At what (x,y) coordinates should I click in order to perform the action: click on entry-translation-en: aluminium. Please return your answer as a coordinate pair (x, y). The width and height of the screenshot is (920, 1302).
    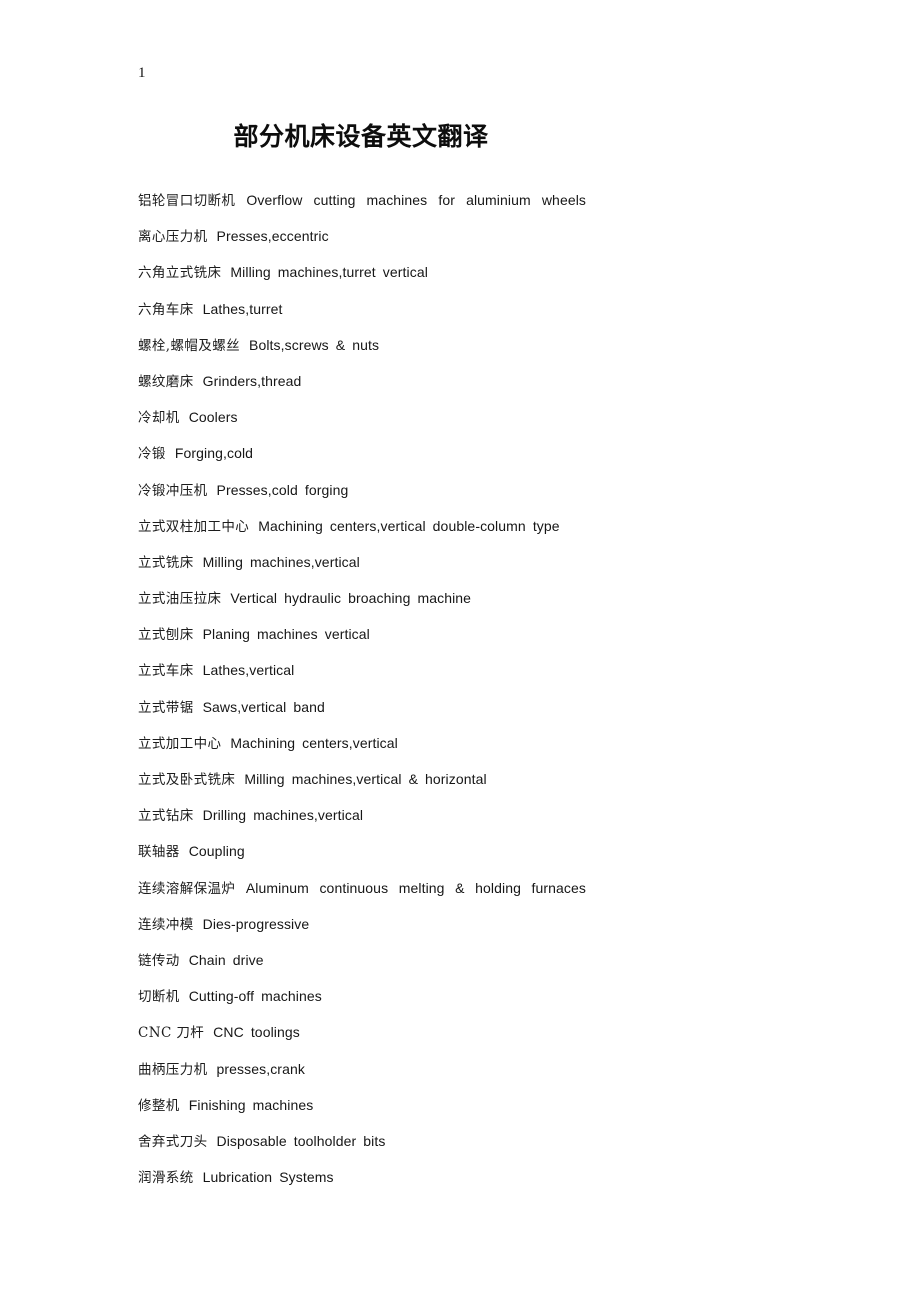
    Looking at the image, I should click on (498, 200).